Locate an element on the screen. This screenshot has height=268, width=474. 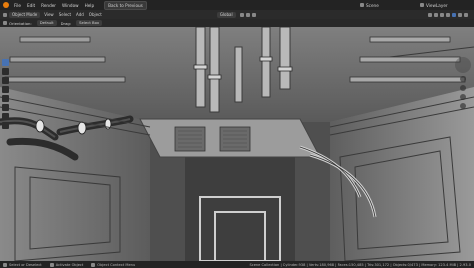
navigation-gizmo is located at coordinates (463, 83).